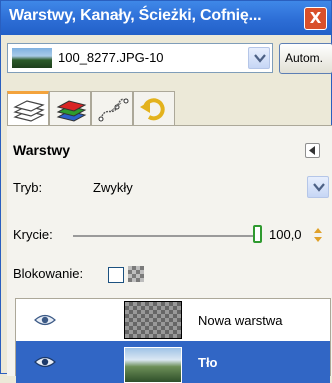 Image resolution: width=332 pixels, height=383 pixels. I want to click on layers-icon, so click(29, 111).